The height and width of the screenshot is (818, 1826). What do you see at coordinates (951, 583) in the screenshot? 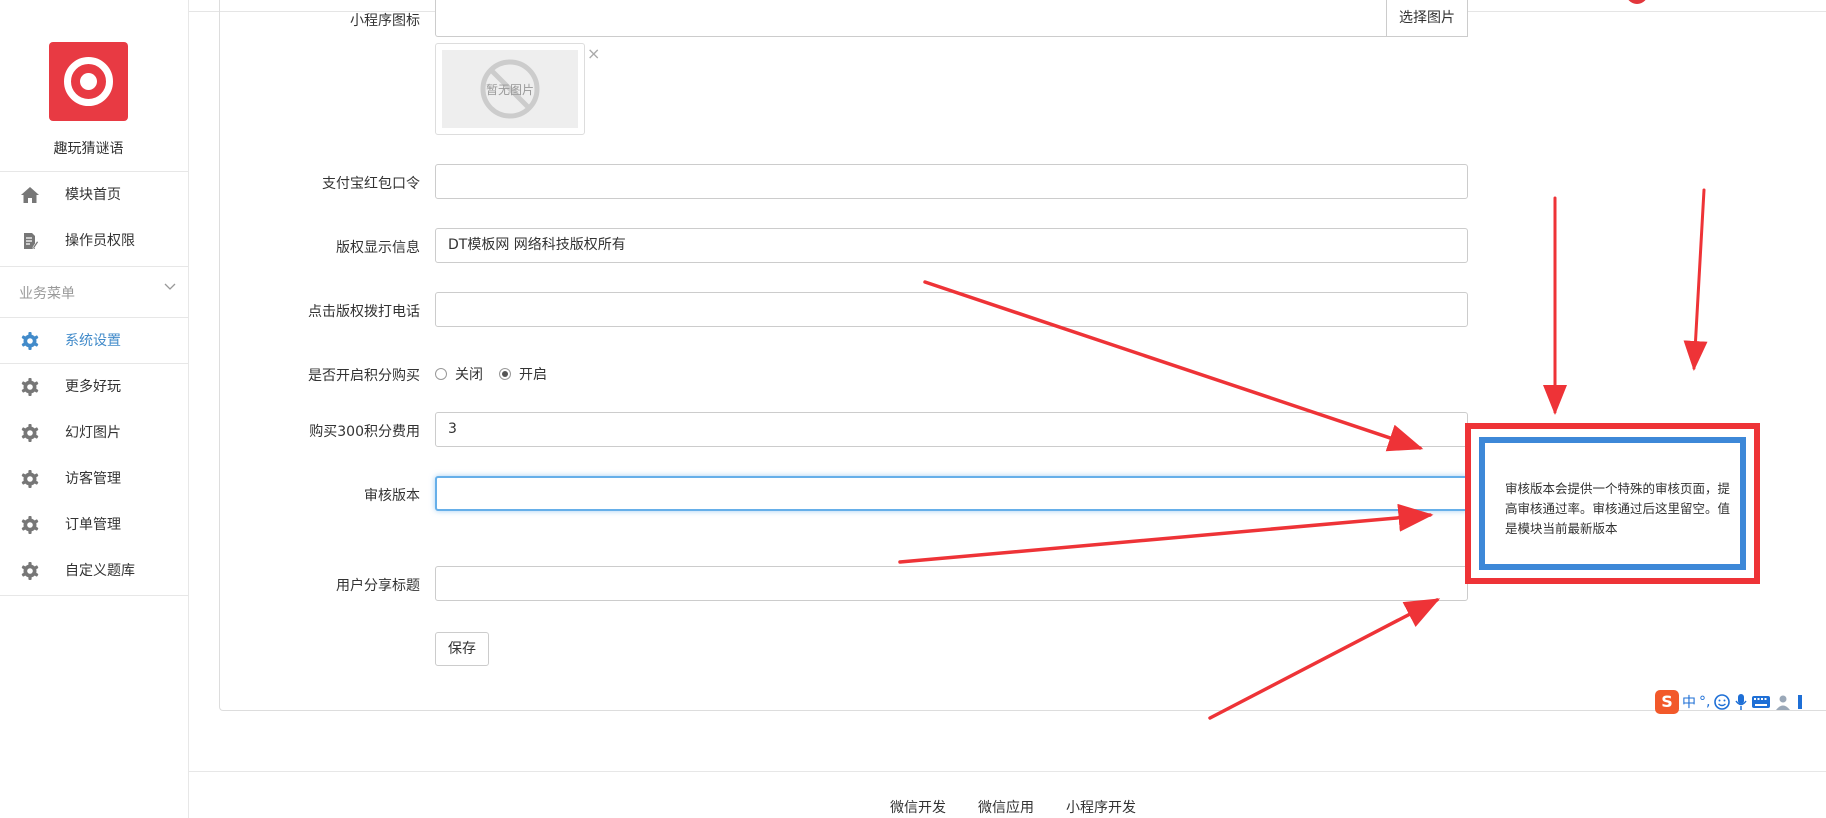
I see `share-title-input` at bounding box center [951, 583].